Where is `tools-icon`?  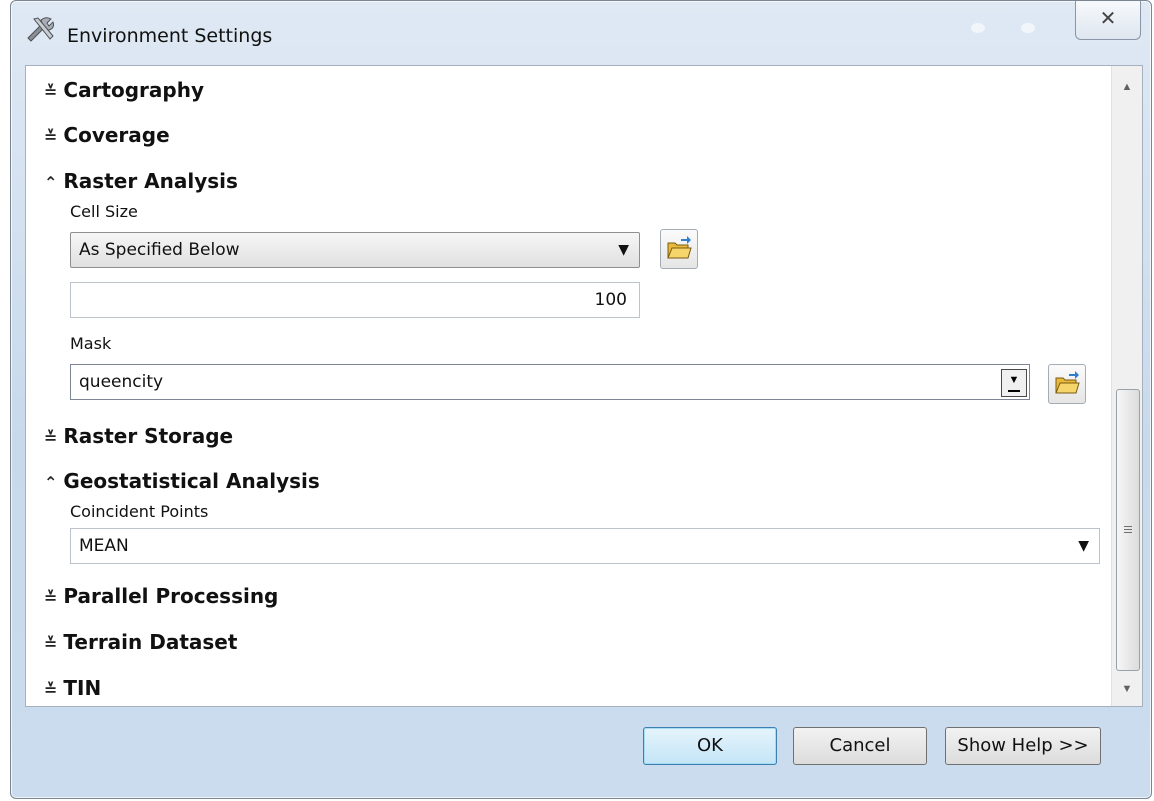 tools-icon is located at coordinates (40, 29).